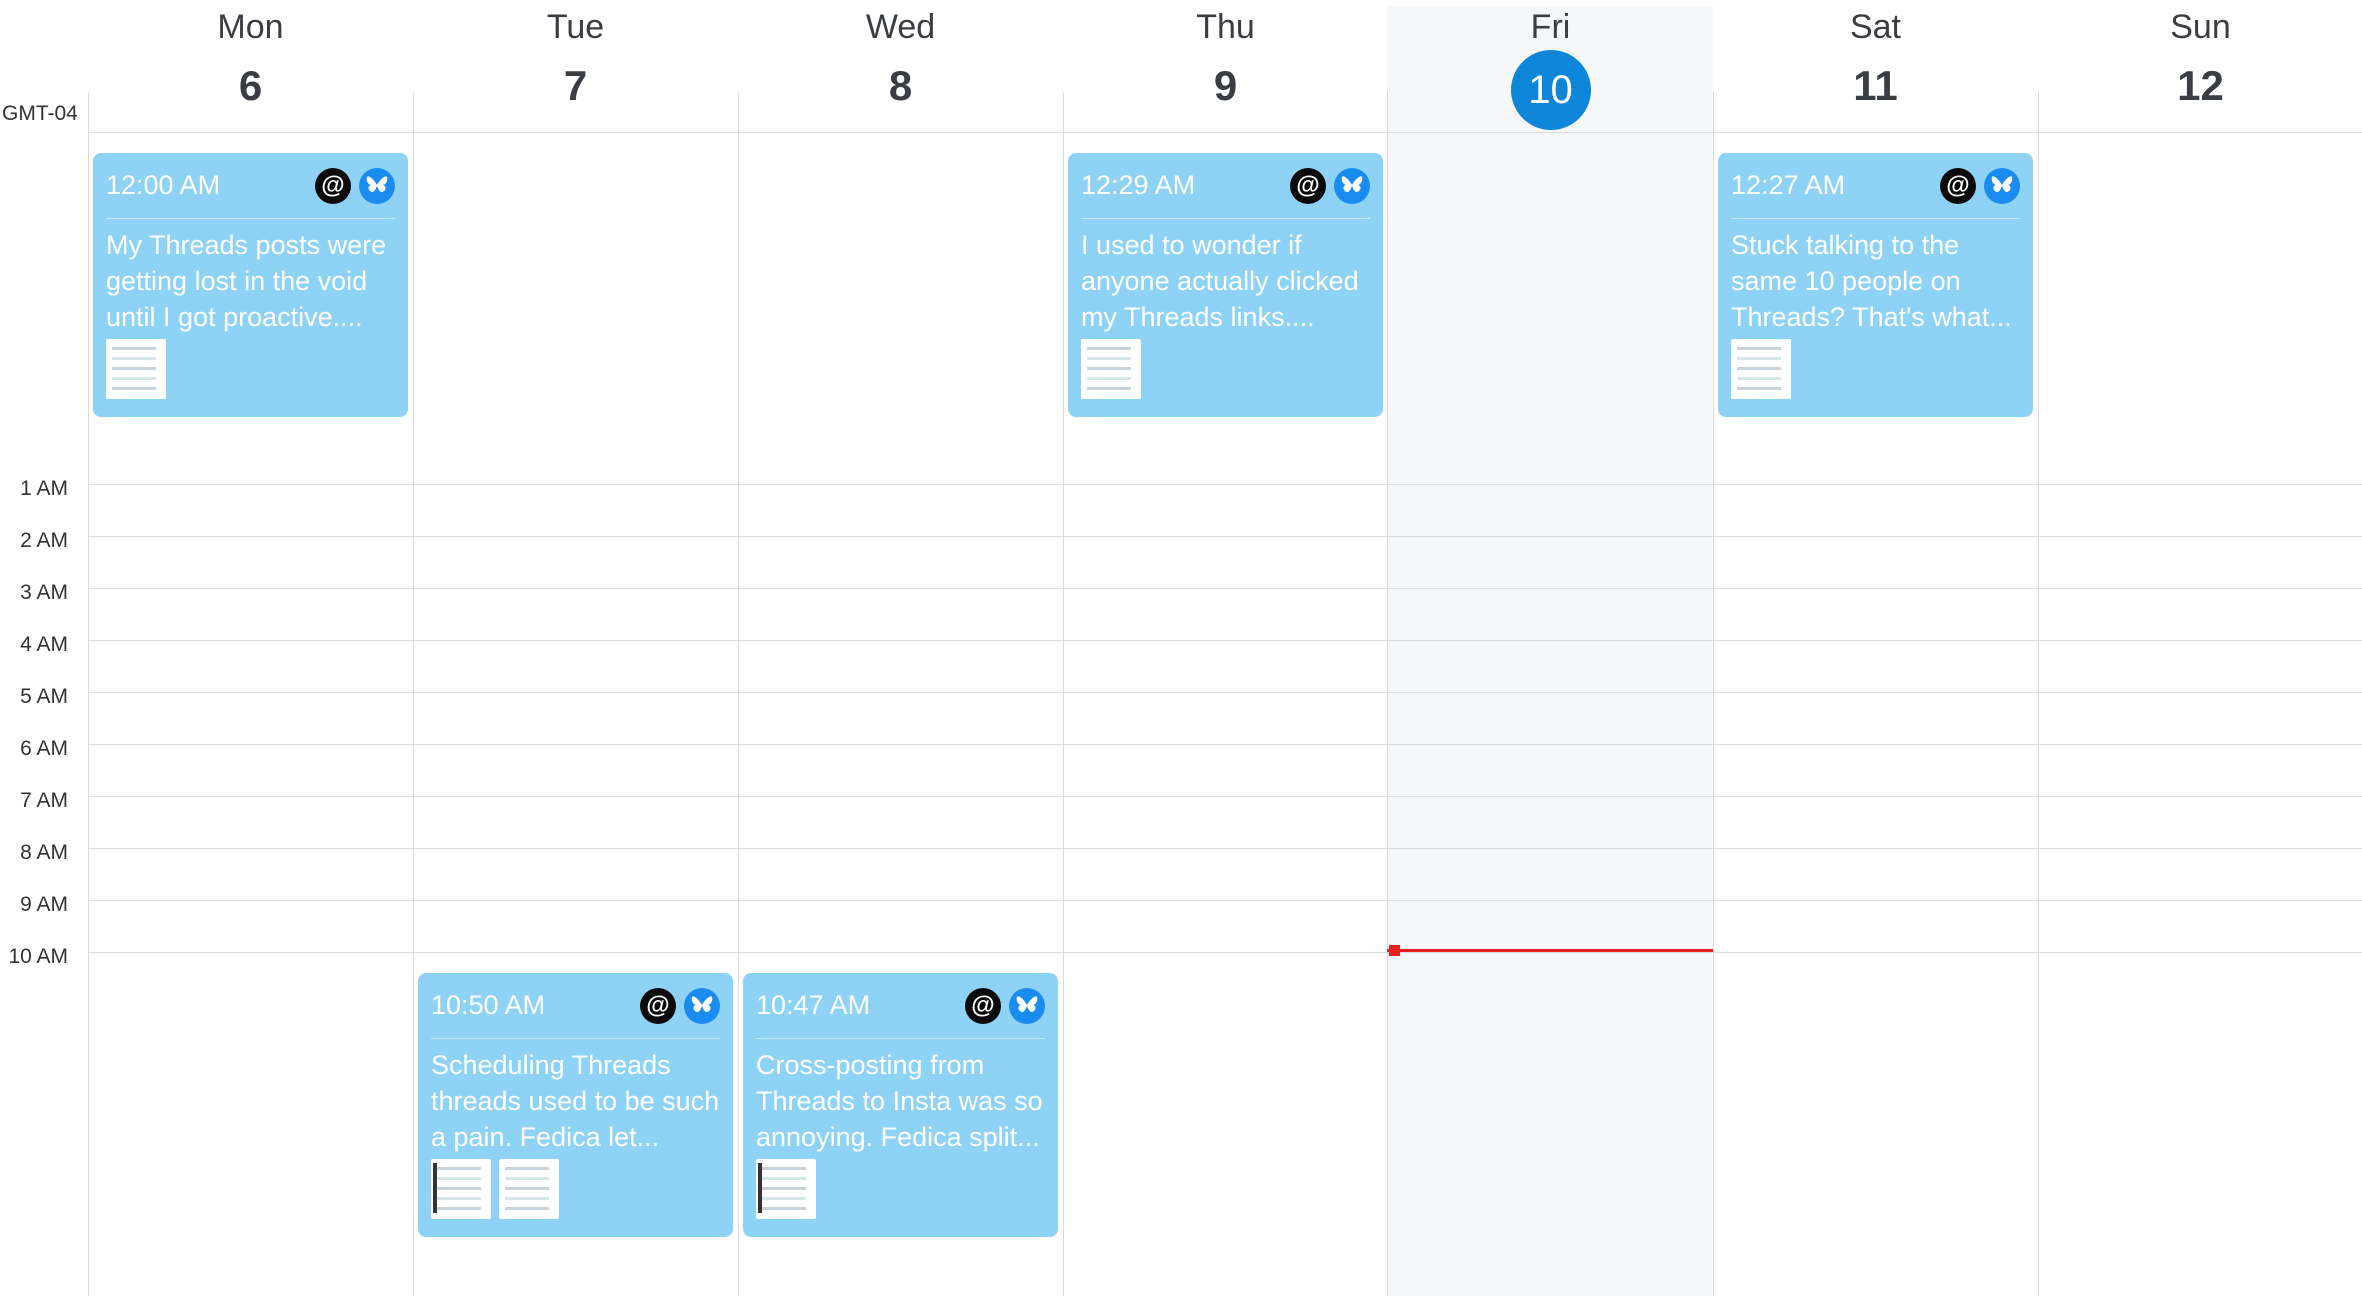  I want to click on event-time: 12:00 AM, so click(163, 185).